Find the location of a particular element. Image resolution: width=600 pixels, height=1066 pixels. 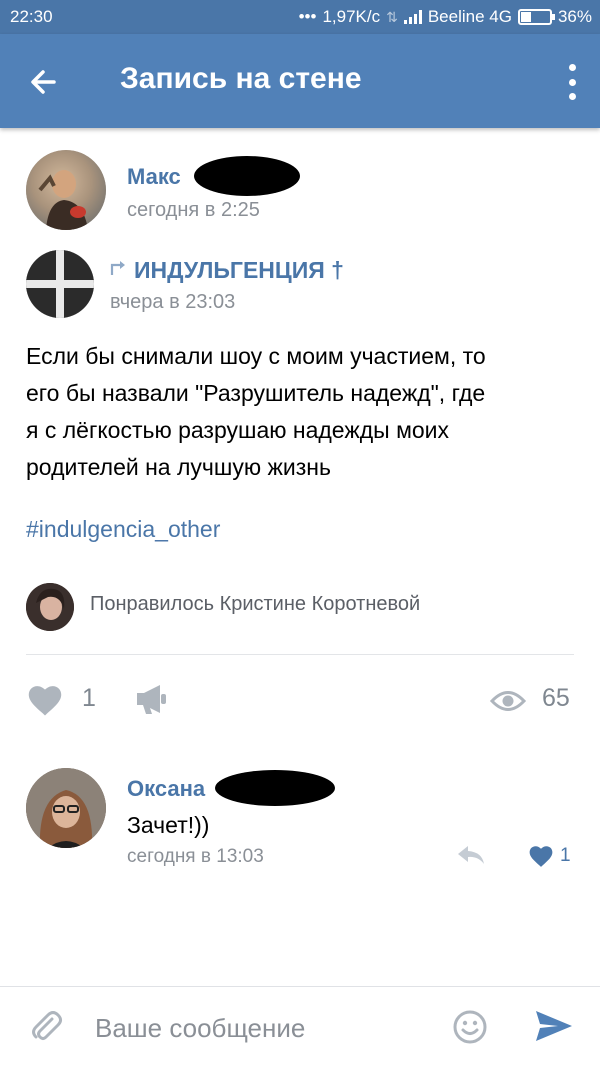

post-time: сегодня в 2:25 is located at coordinates (193, 210).